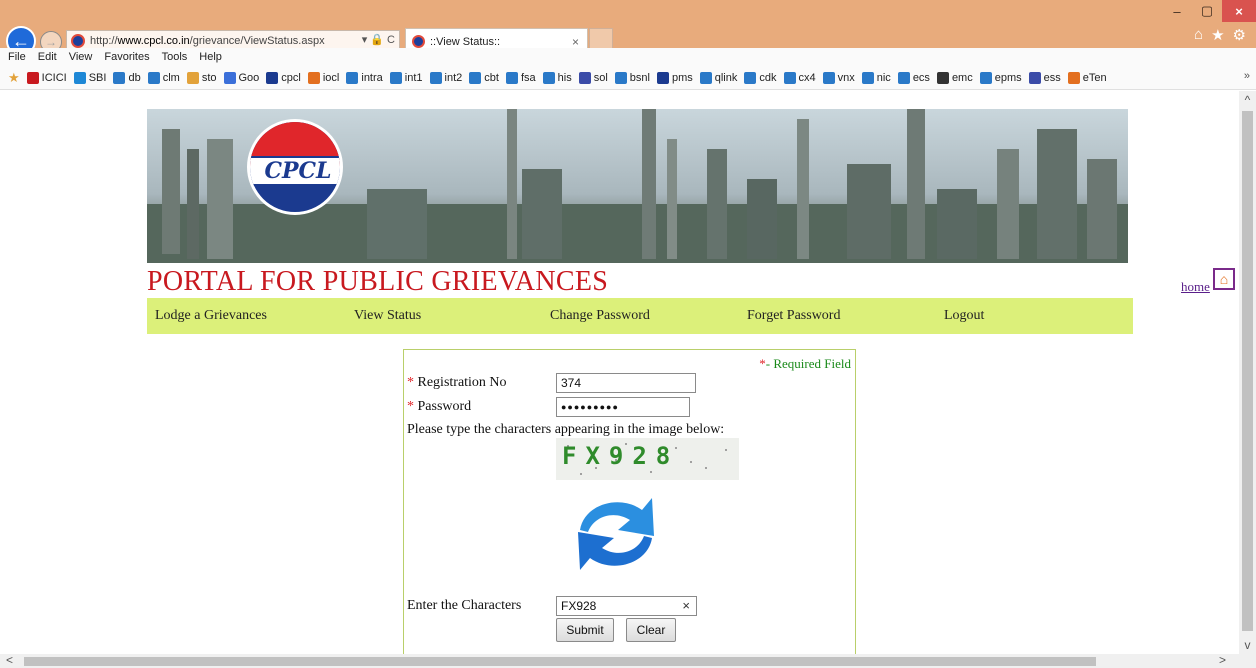 The width and height of the screenshot is (1256, 668). I want to click on registration-no-input: 374, so click(626, 383).